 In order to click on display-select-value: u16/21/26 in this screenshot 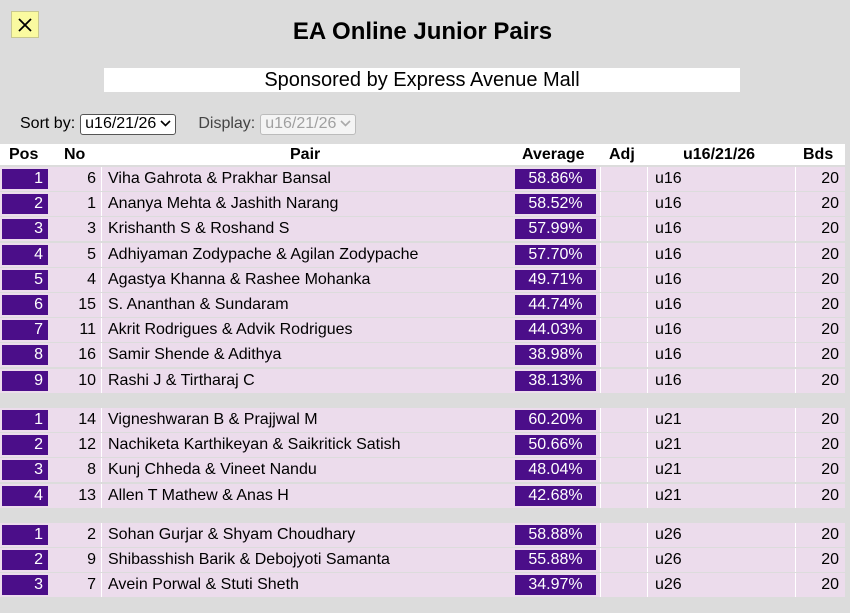, I will do `click(301, 123)`.